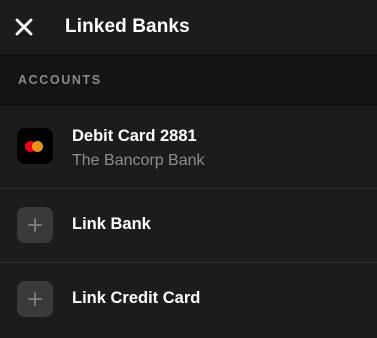 This screenshot has width=377, height=338. What do you see at coordinates (111, 224) in the screenshot?
I see `link-bank-label: Link Bank` at bounding box center [111, 224].